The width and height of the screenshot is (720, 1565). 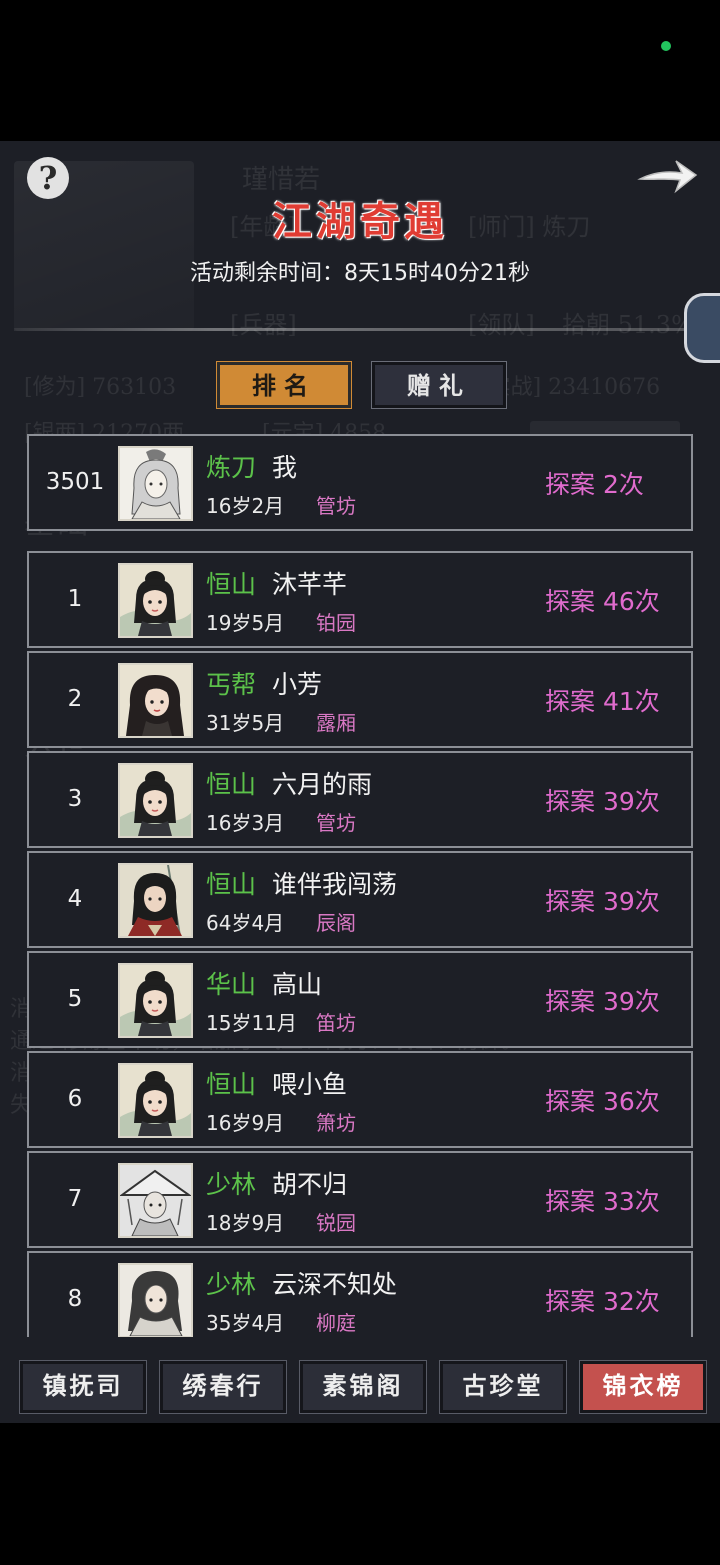 What do you see at coordinates (360, 899) in the screenshot?
I see `ranking-row: 4 恒山 谁伴我闯荡 64岁4月 辰阁 探案 39次` at bounding box center [360, 899].